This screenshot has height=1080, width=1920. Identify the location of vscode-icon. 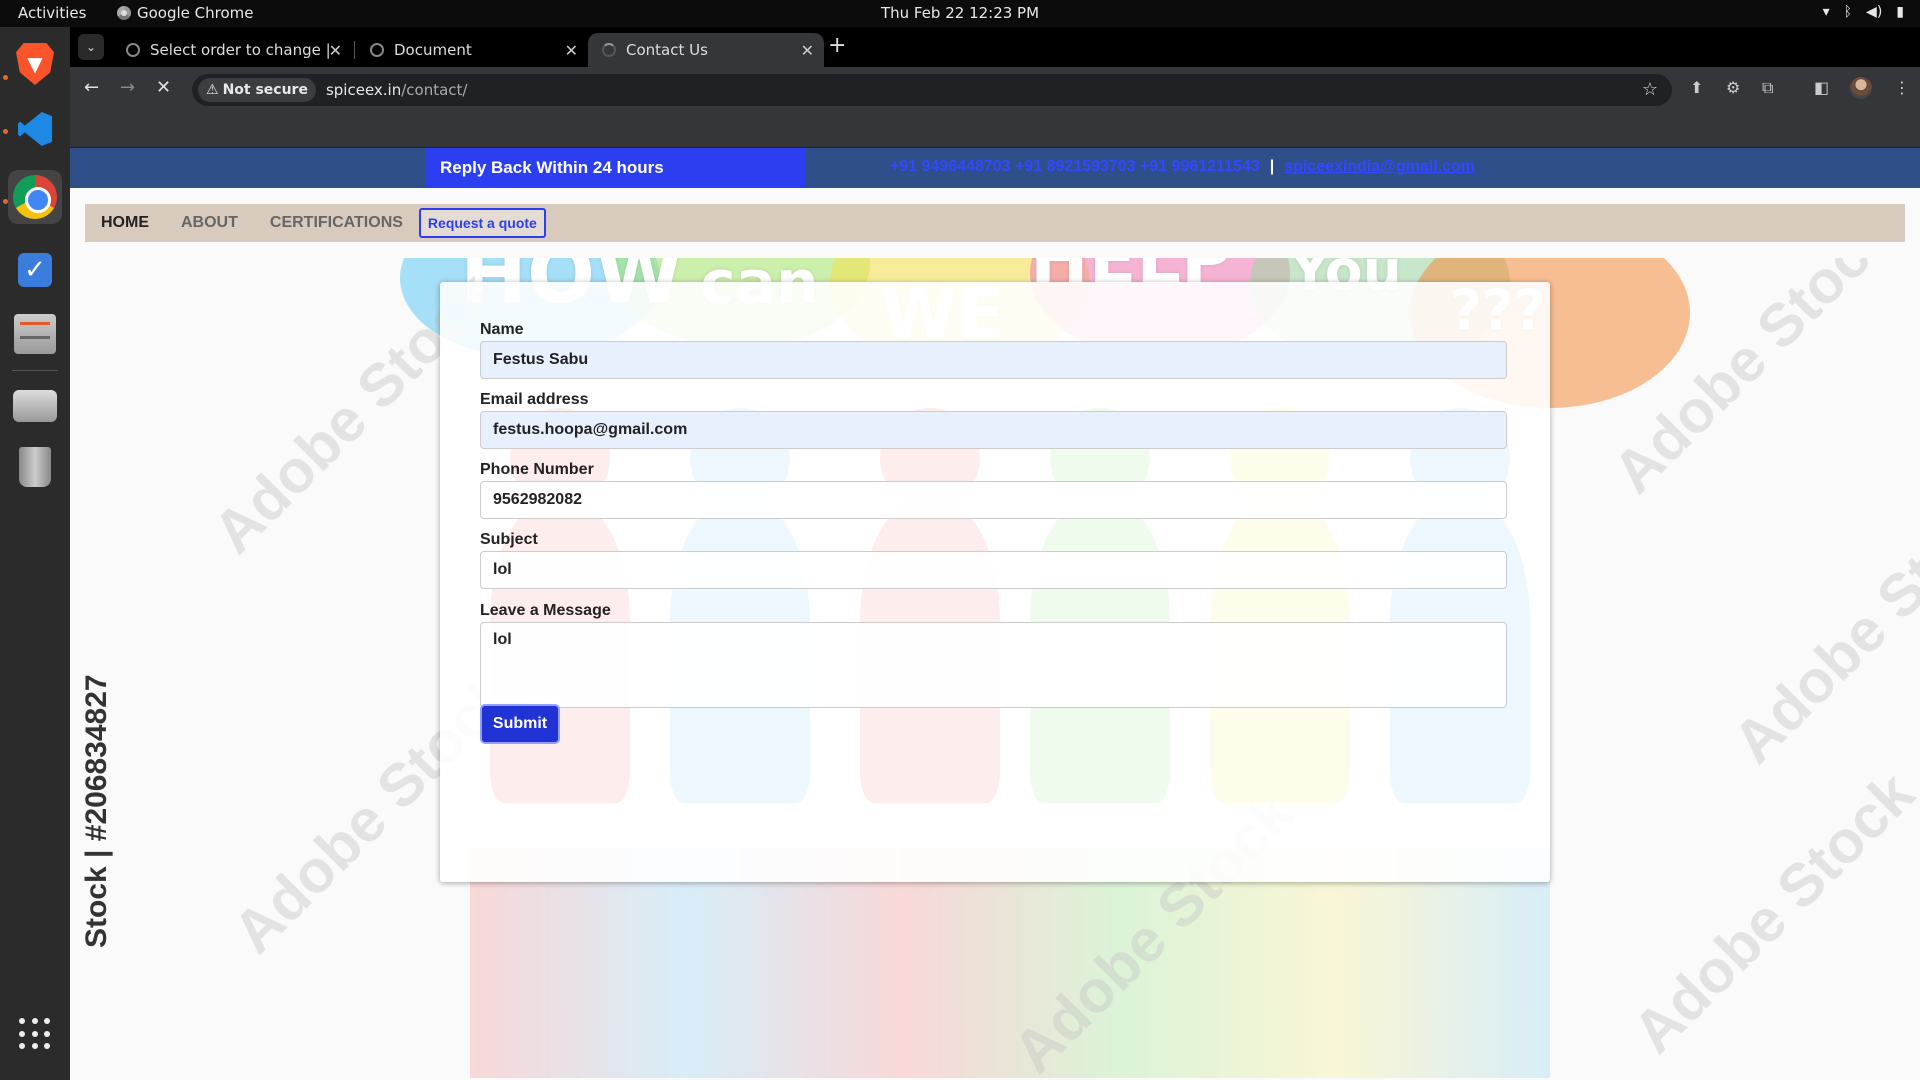
(35, 129).